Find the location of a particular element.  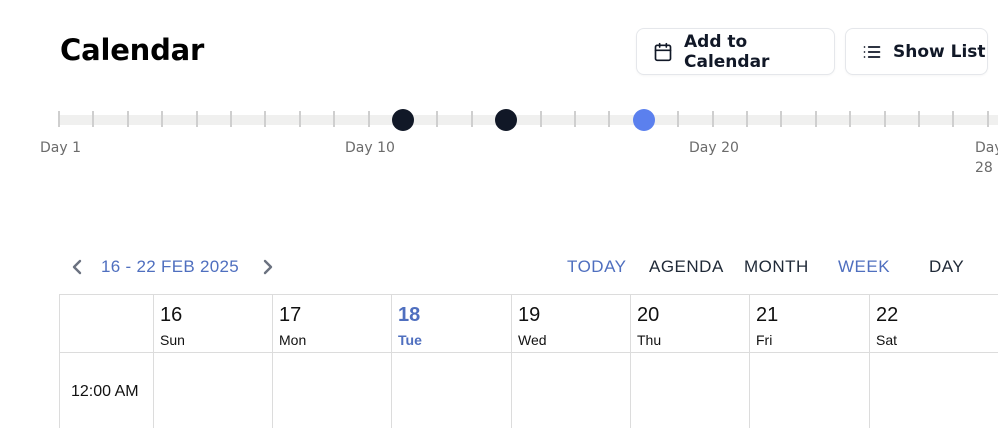

day-name: Fri is located at coordinates (764, 340).